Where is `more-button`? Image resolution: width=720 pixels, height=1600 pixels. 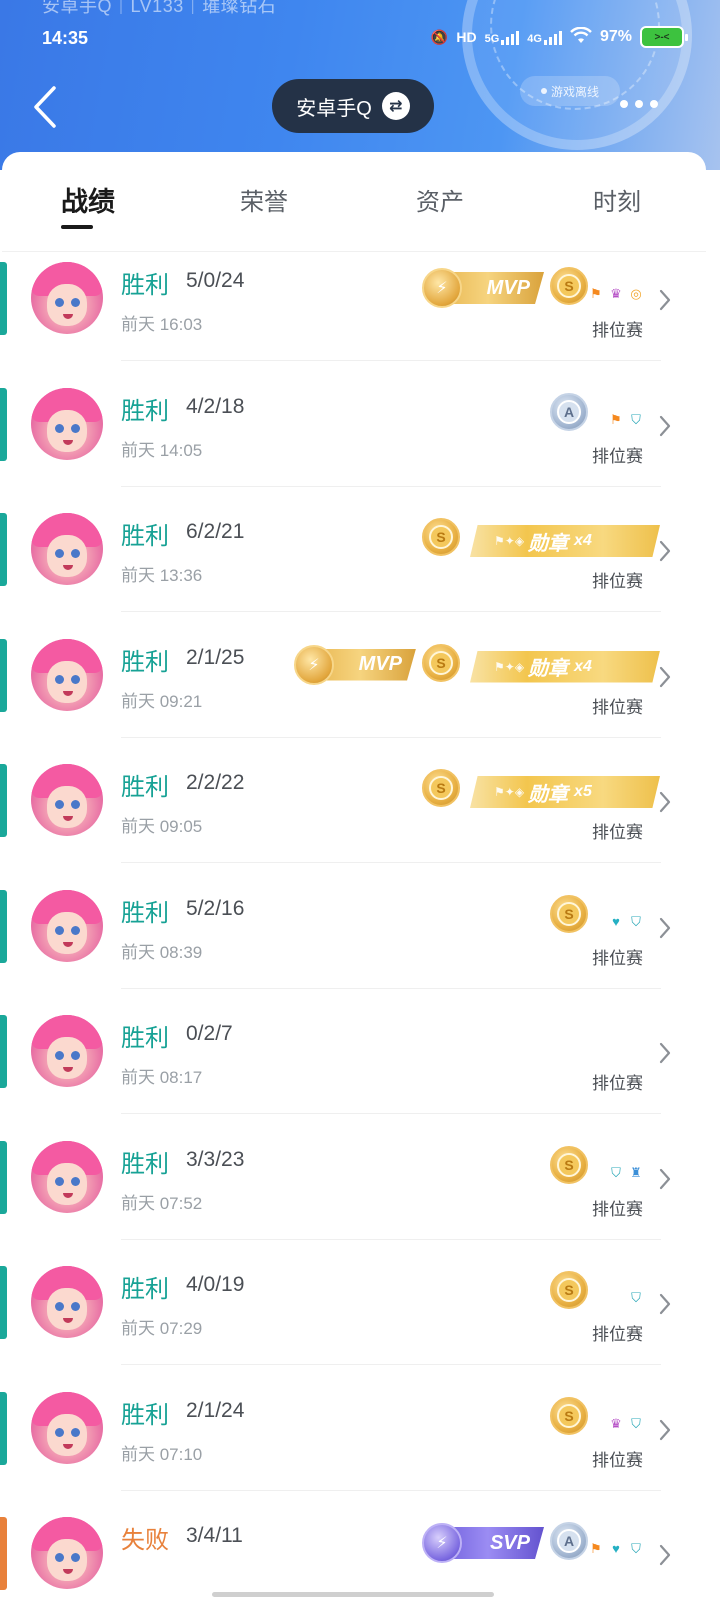
more-button is located at coordinates (639, 104).